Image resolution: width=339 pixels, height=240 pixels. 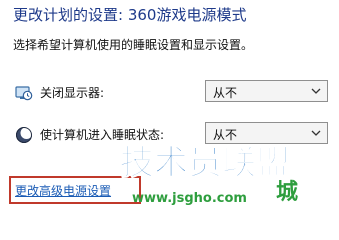 I want to click on setting-label-sleep: 使计算机进入睡眠状态:, so click(x=102, y=135).